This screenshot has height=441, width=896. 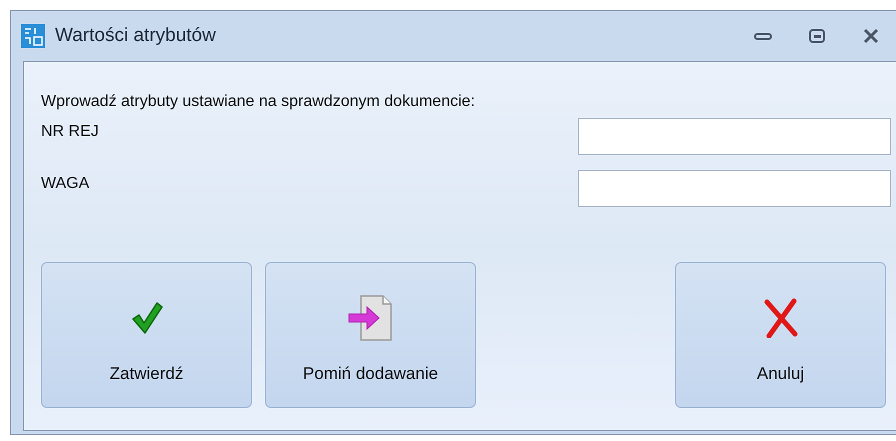 I want to click on document-arrow-icon, so click(x=370, y=318).